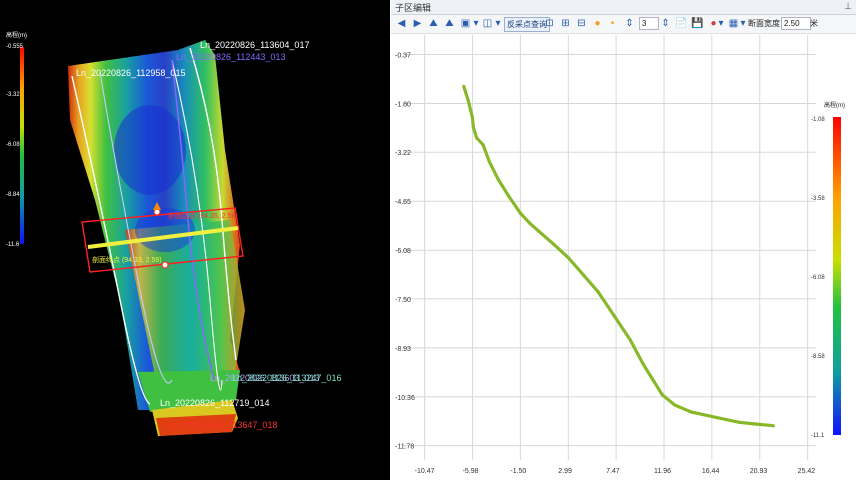  What do you see at coordinates (403, 56) in the screenshot?
I see `y-tick-label: -0.37` at bounding box center [403, 56].